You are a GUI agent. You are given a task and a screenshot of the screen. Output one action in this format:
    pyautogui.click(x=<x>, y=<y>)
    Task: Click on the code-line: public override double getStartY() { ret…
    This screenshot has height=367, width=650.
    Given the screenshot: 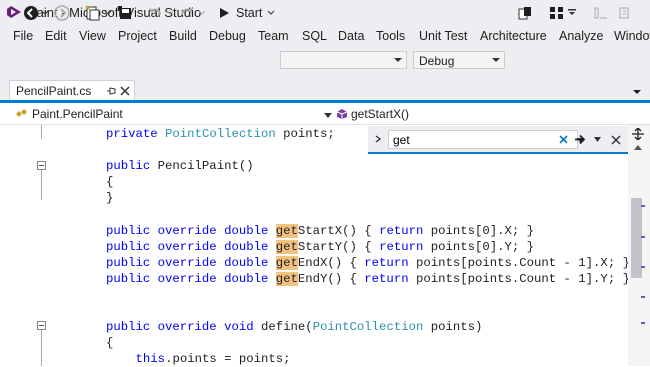 What is the action you would take?
    pyautogui.click(x=320, y=247)
    